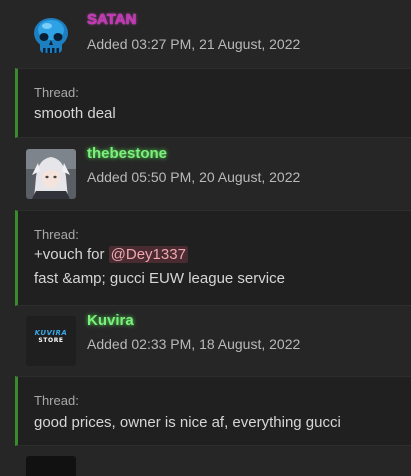 This screenshot has width=411, height=476. Describe the element at coordinates (111, 19) in the screenshot. I see `username: SATAN` at that location.